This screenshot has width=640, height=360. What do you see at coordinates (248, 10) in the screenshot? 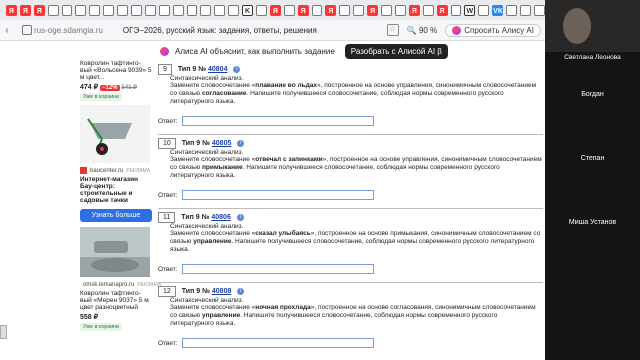
I see `tab-favicon-icon: K` at bounding box center [248, 10].